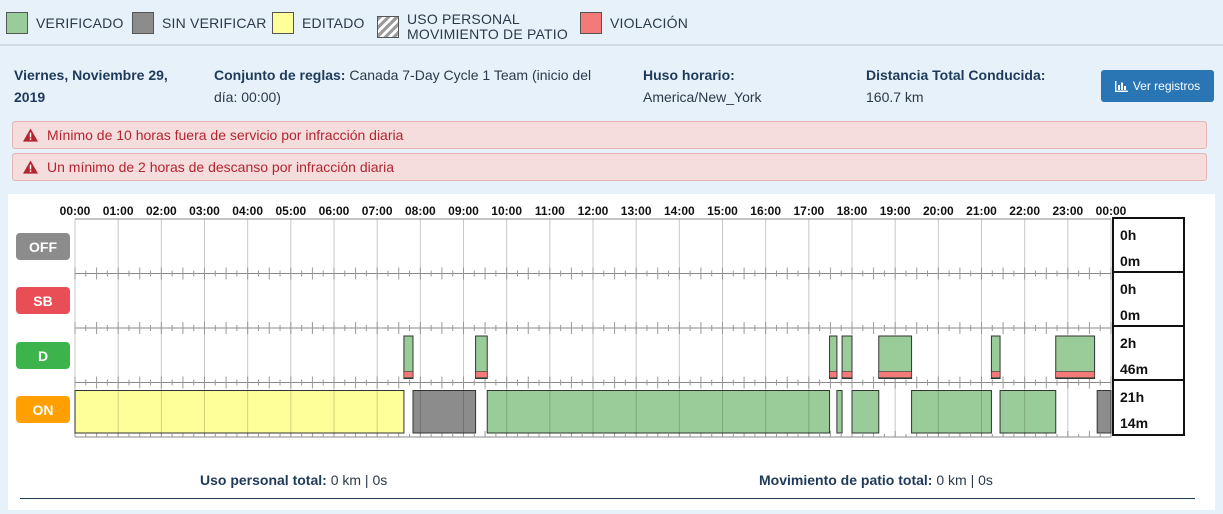 The width and height of the screenshot is (1223, 514). What do you see at coordinates (1166, 86) in the screenshot?
I see `view-logs-label: Ver registros` at bounding box center [1166, 86].